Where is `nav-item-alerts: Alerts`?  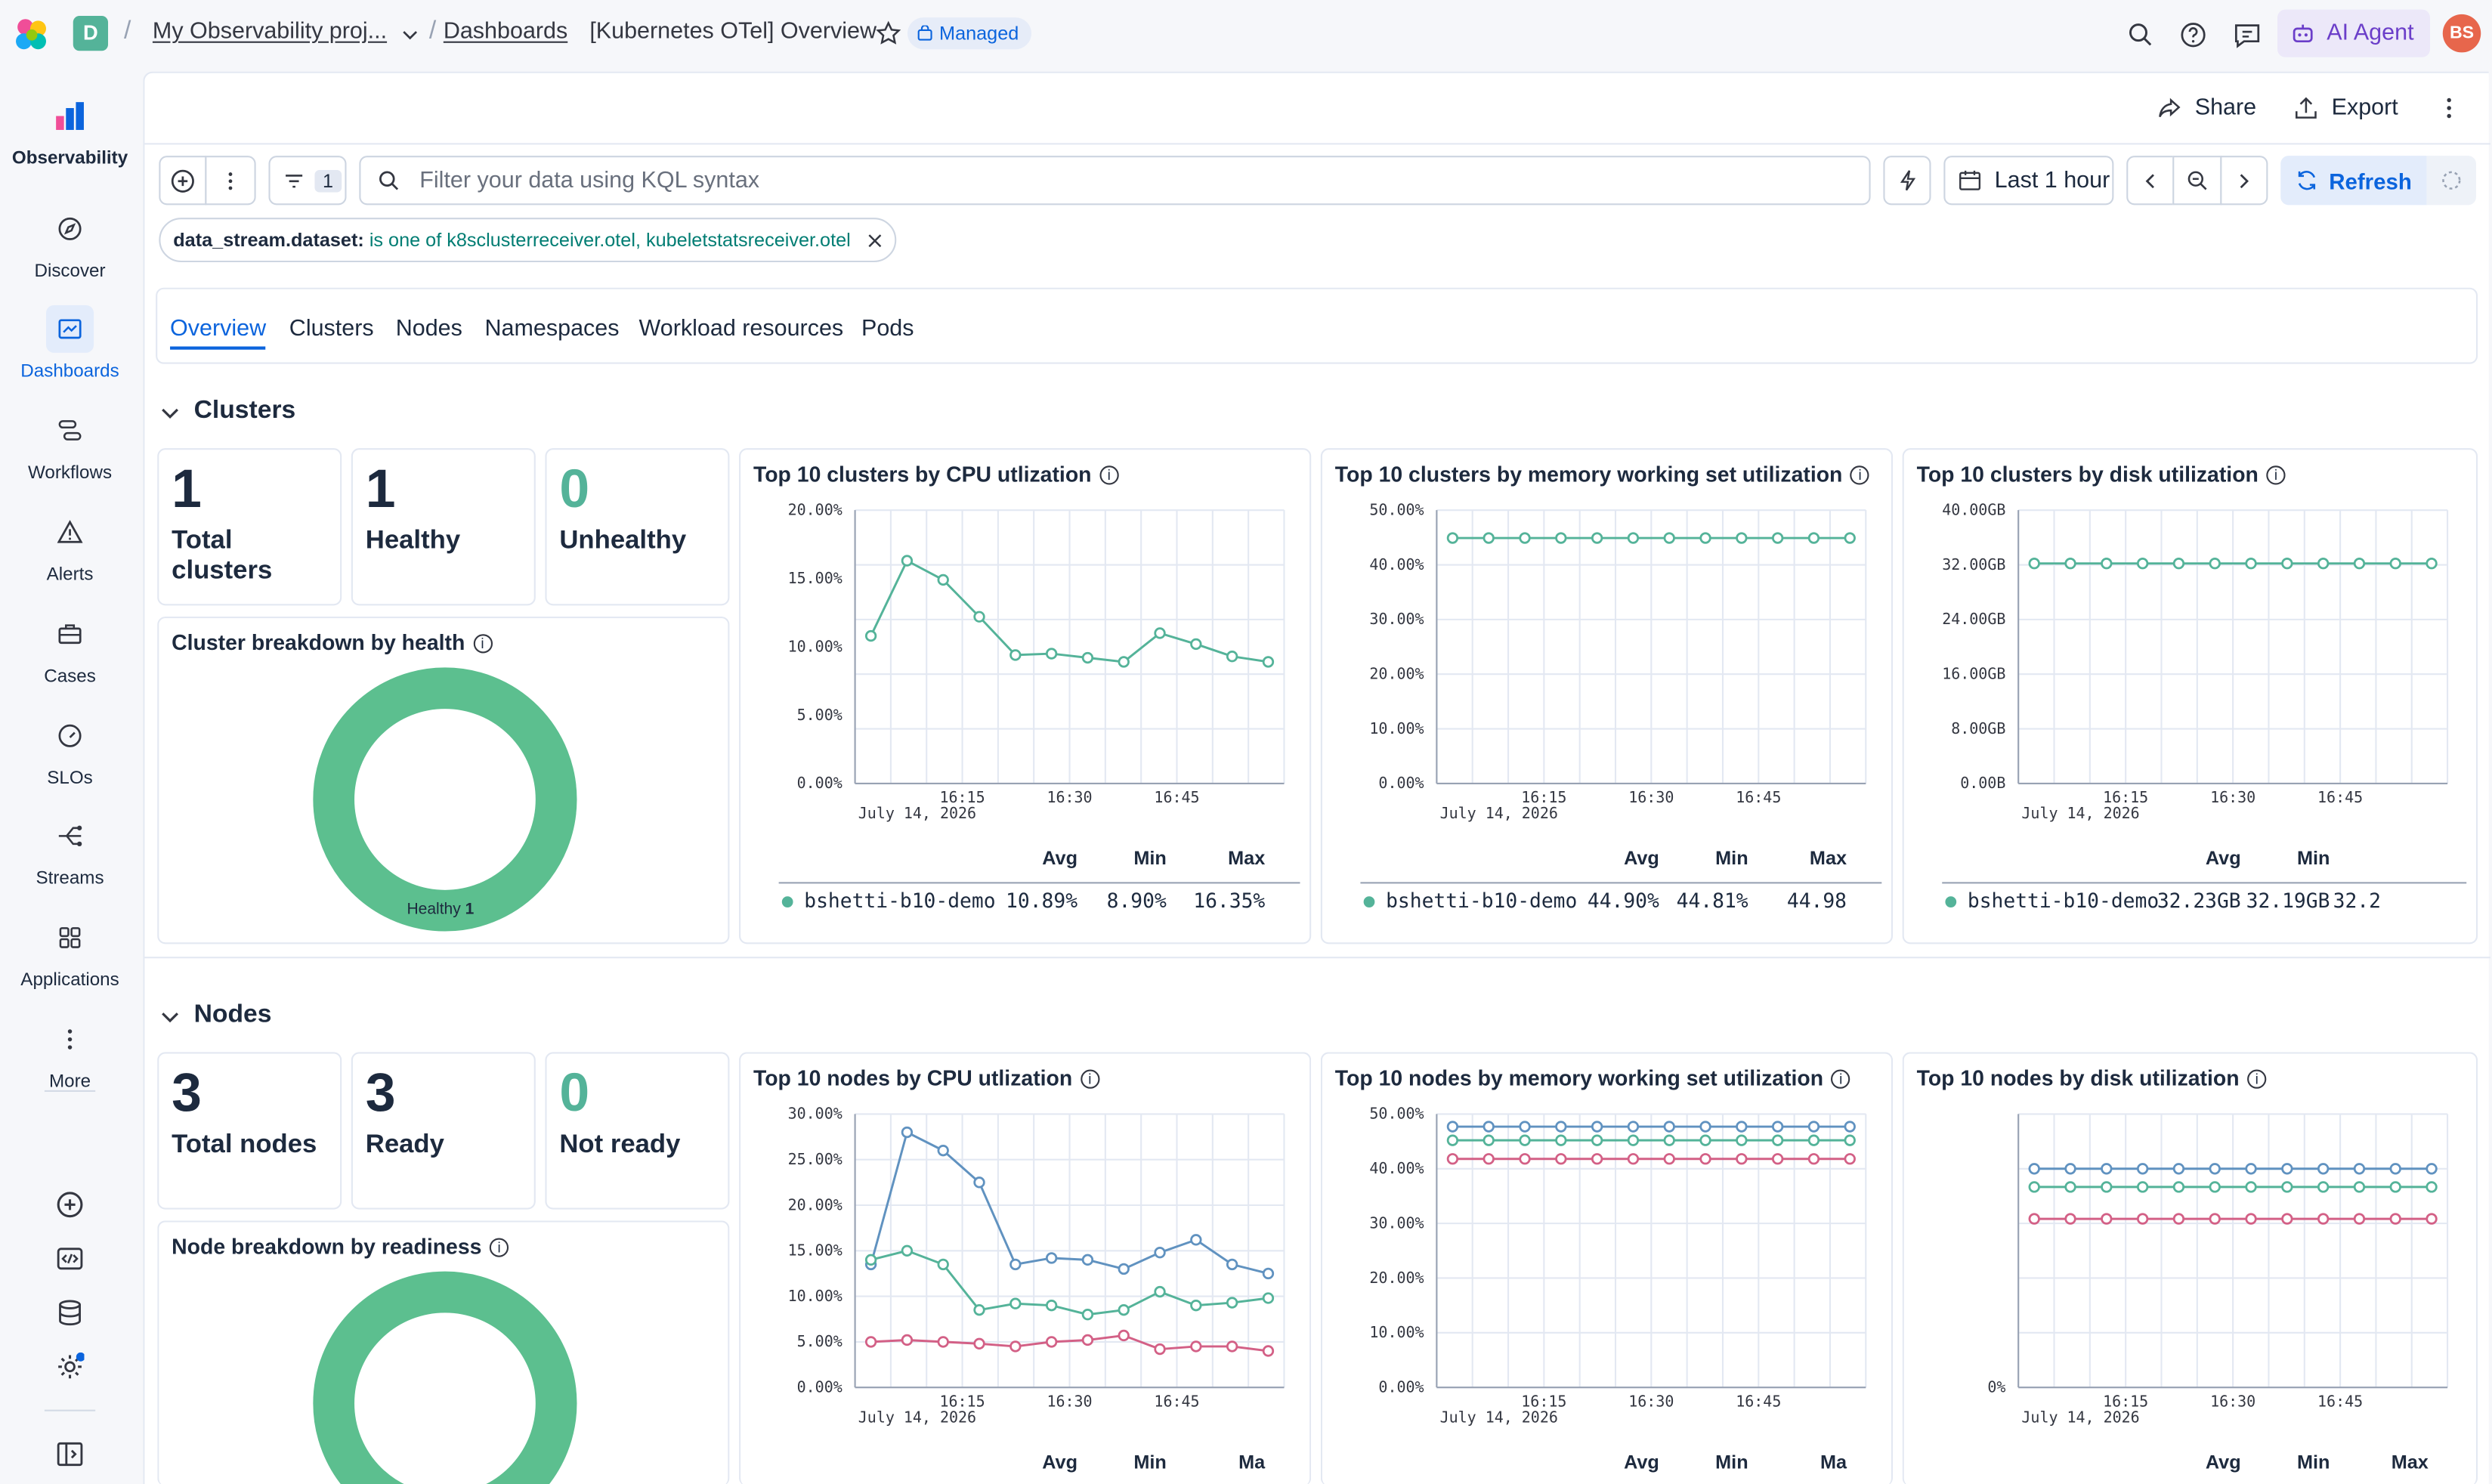 nav-item-alerts: Alerts is located at coordinates (70, 547).